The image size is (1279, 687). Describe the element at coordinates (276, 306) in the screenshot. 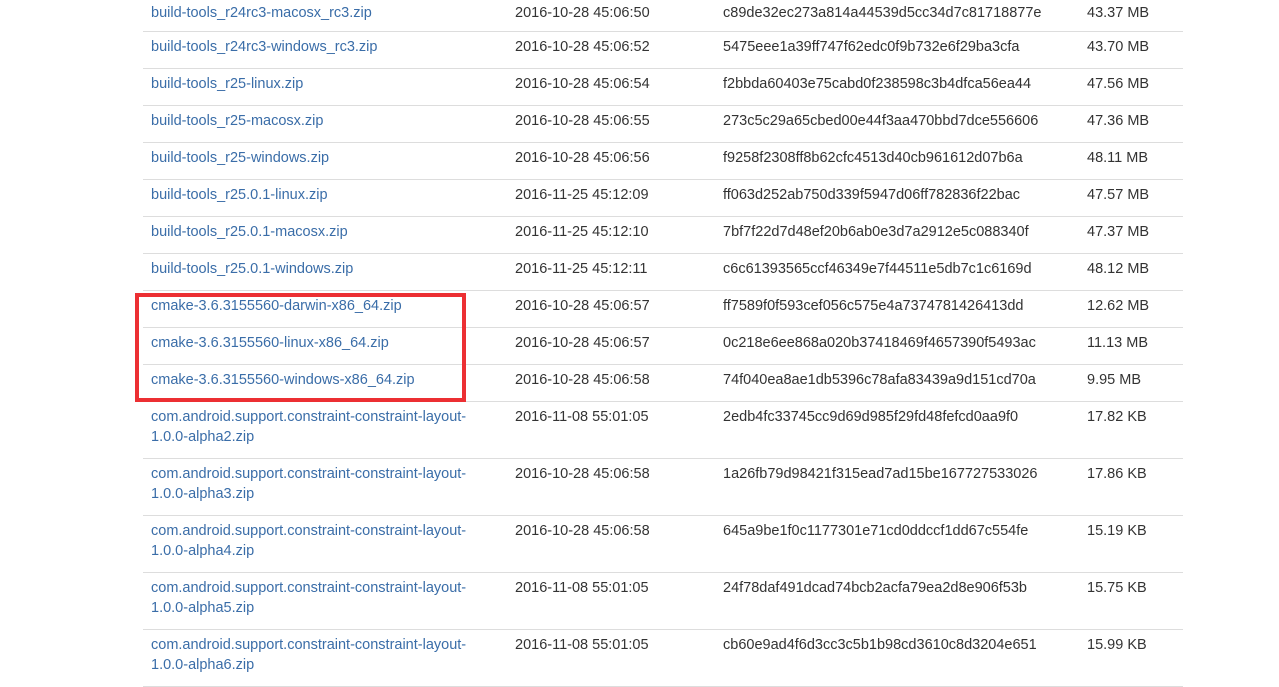

I see `file-download-link: cmake-3.6.3155560-darwin-x86_64.zip` at that location.